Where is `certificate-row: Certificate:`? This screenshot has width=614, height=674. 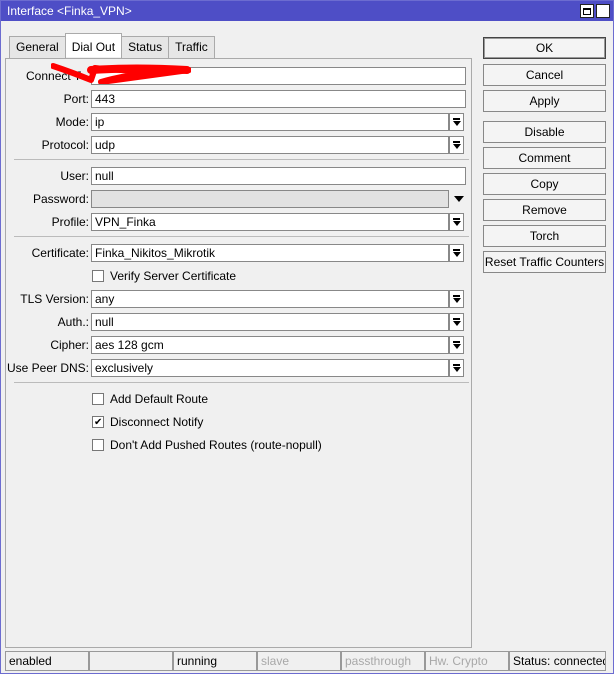 certificate-row: Certificate: is located at coordinates (47, 253).